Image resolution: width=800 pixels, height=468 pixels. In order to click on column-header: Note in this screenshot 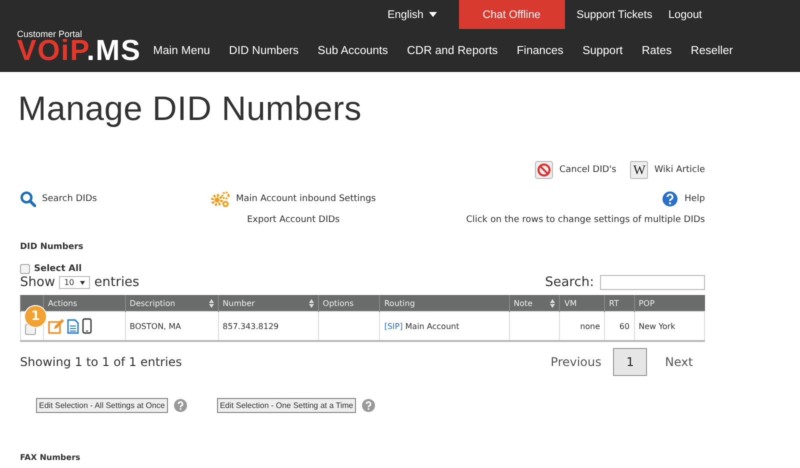, I will do `click(534, 303)`.